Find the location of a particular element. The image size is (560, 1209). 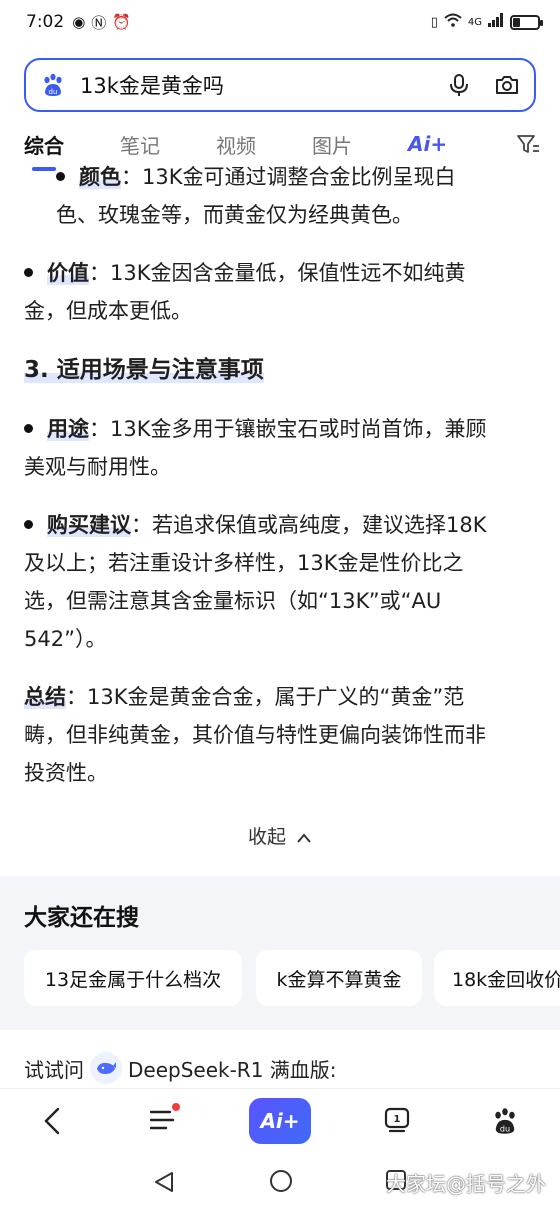

status-time: 7:02 is located at coordinates (45, 22).